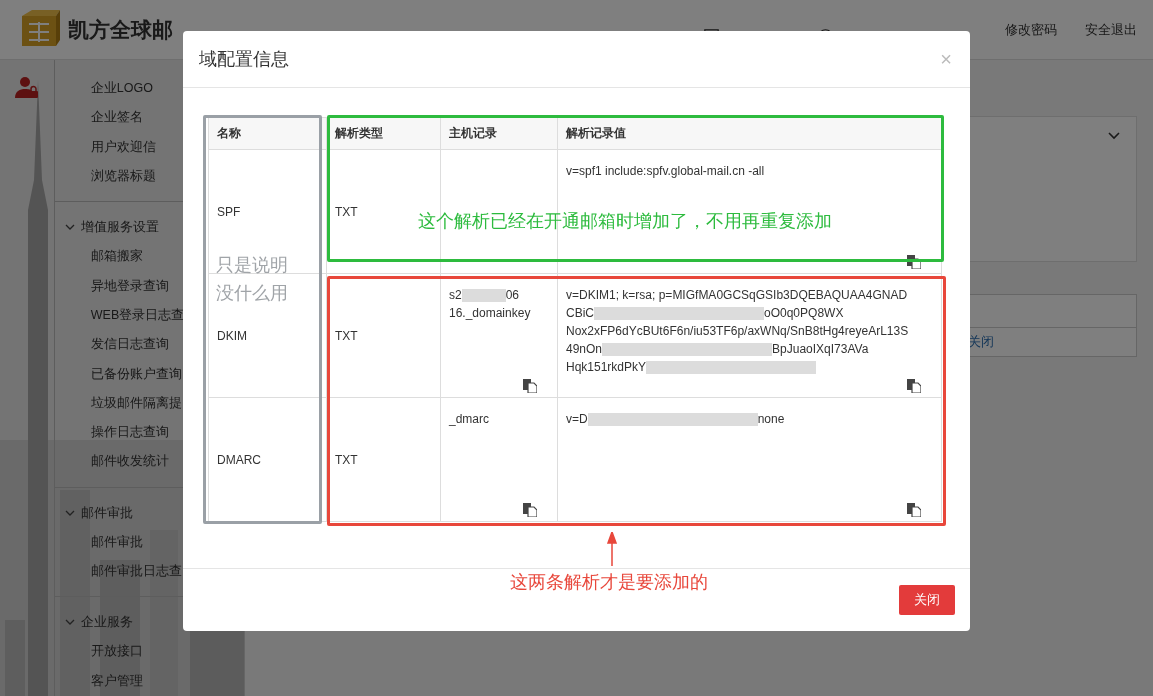 The image size is (1153, 696). Describe the element at coordinates (119, 227) in the screenshot. I see `menu-group-title: 增值服务设置` at that location.